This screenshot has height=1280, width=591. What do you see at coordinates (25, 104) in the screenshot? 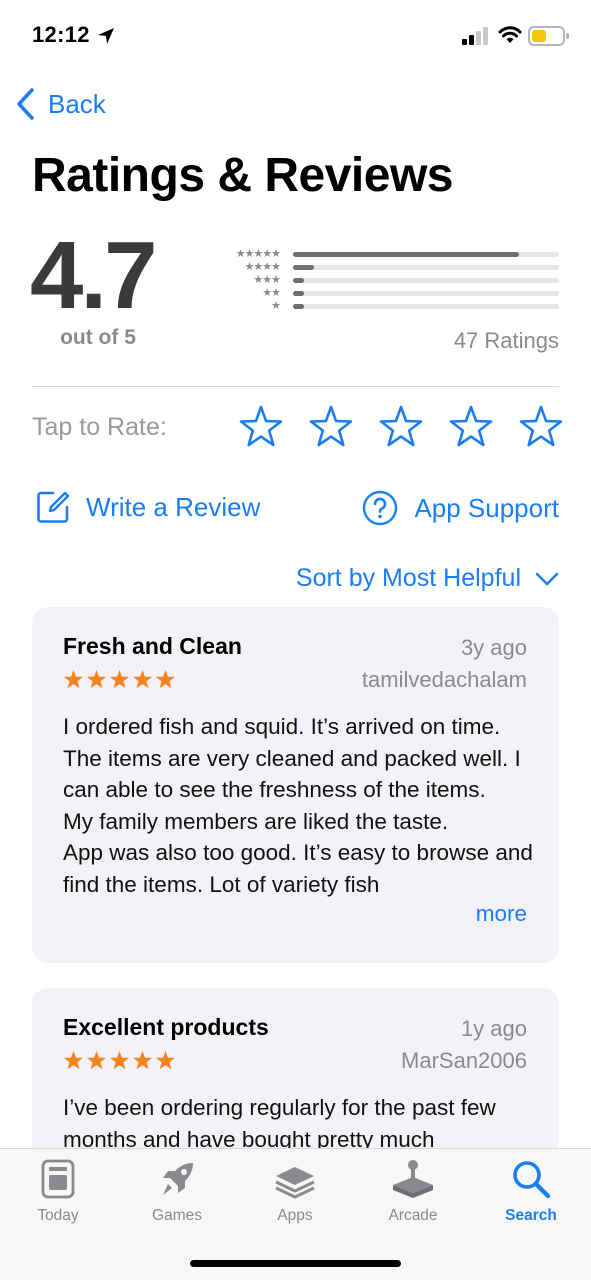
I see `chevron-left-icon` at bounding box center [25, 104].